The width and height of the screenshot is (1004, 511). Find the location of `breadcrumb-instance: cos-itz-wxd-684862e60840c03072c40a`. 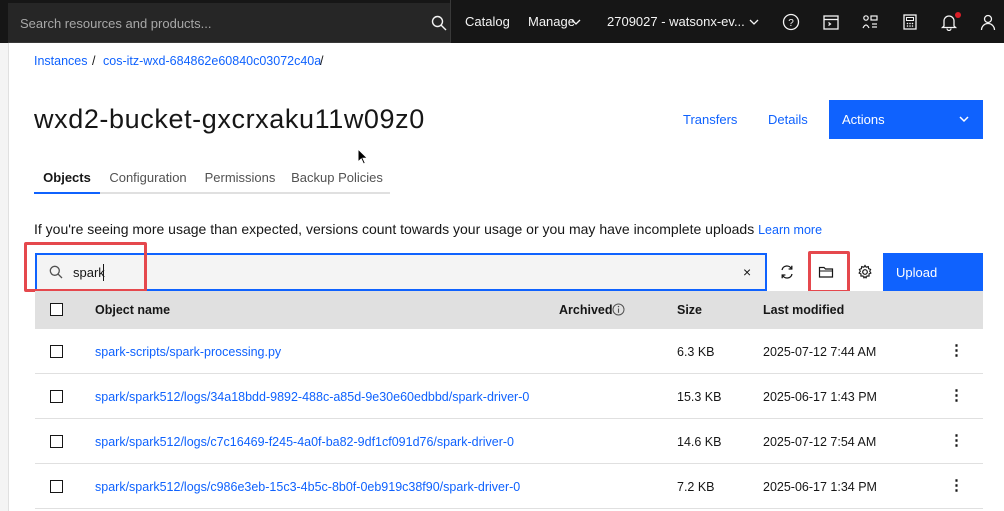

breadcrumb-instance: cos-itz-wxd-684862e60840c03072c40a is located at coordinates (212, 61).